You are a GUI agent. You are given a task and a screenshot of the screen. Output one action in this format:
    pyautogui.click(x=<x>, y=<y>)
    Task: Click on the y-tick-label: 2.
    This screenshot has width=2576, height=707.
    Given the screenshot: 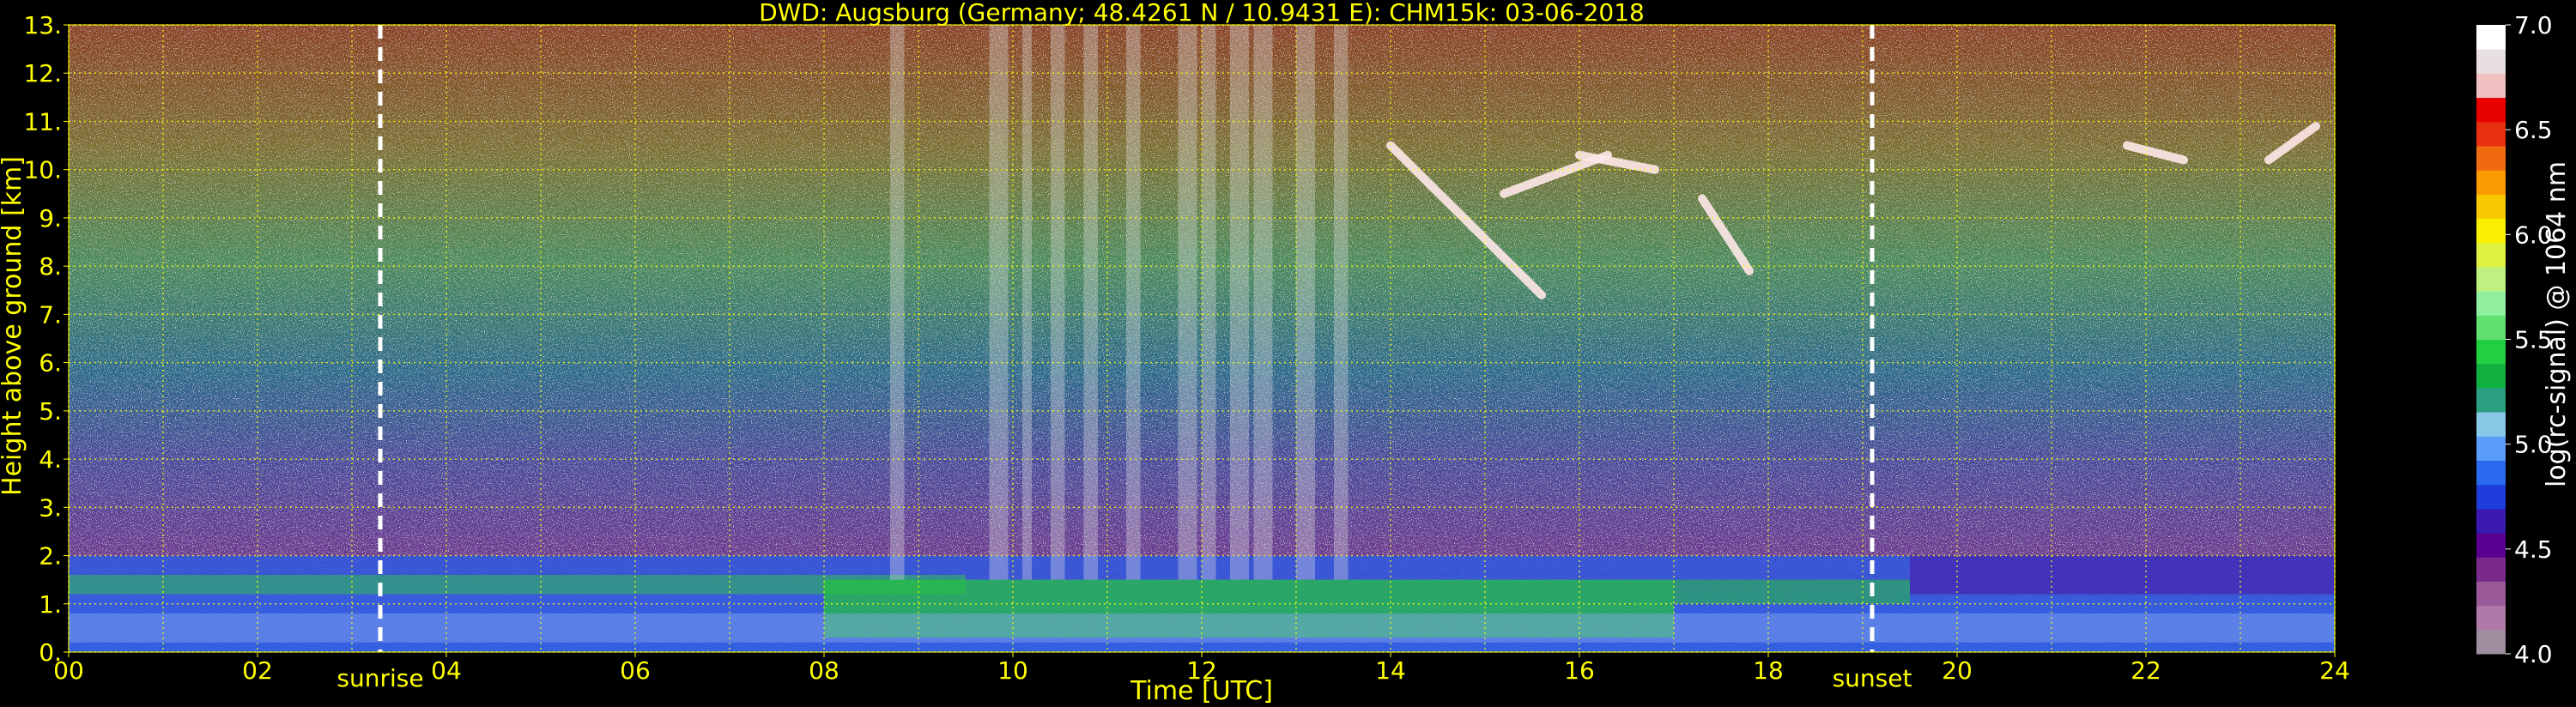 What is the action you would take?
    pyautogui.click(x=50, y=556)
    